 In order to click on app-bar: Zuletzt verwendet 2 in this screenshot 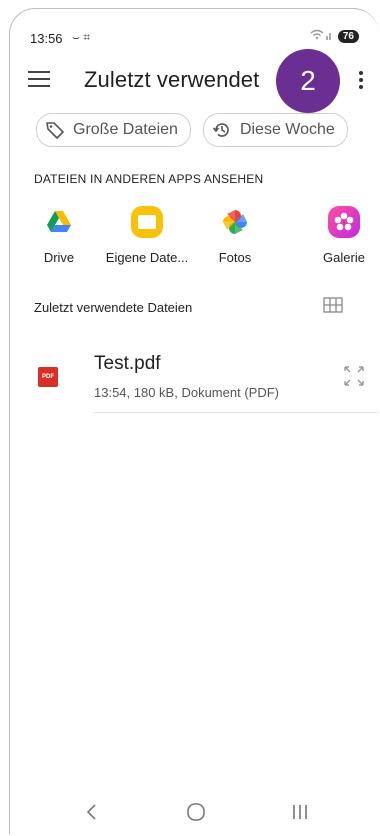, I will do `click(194, 81)`.